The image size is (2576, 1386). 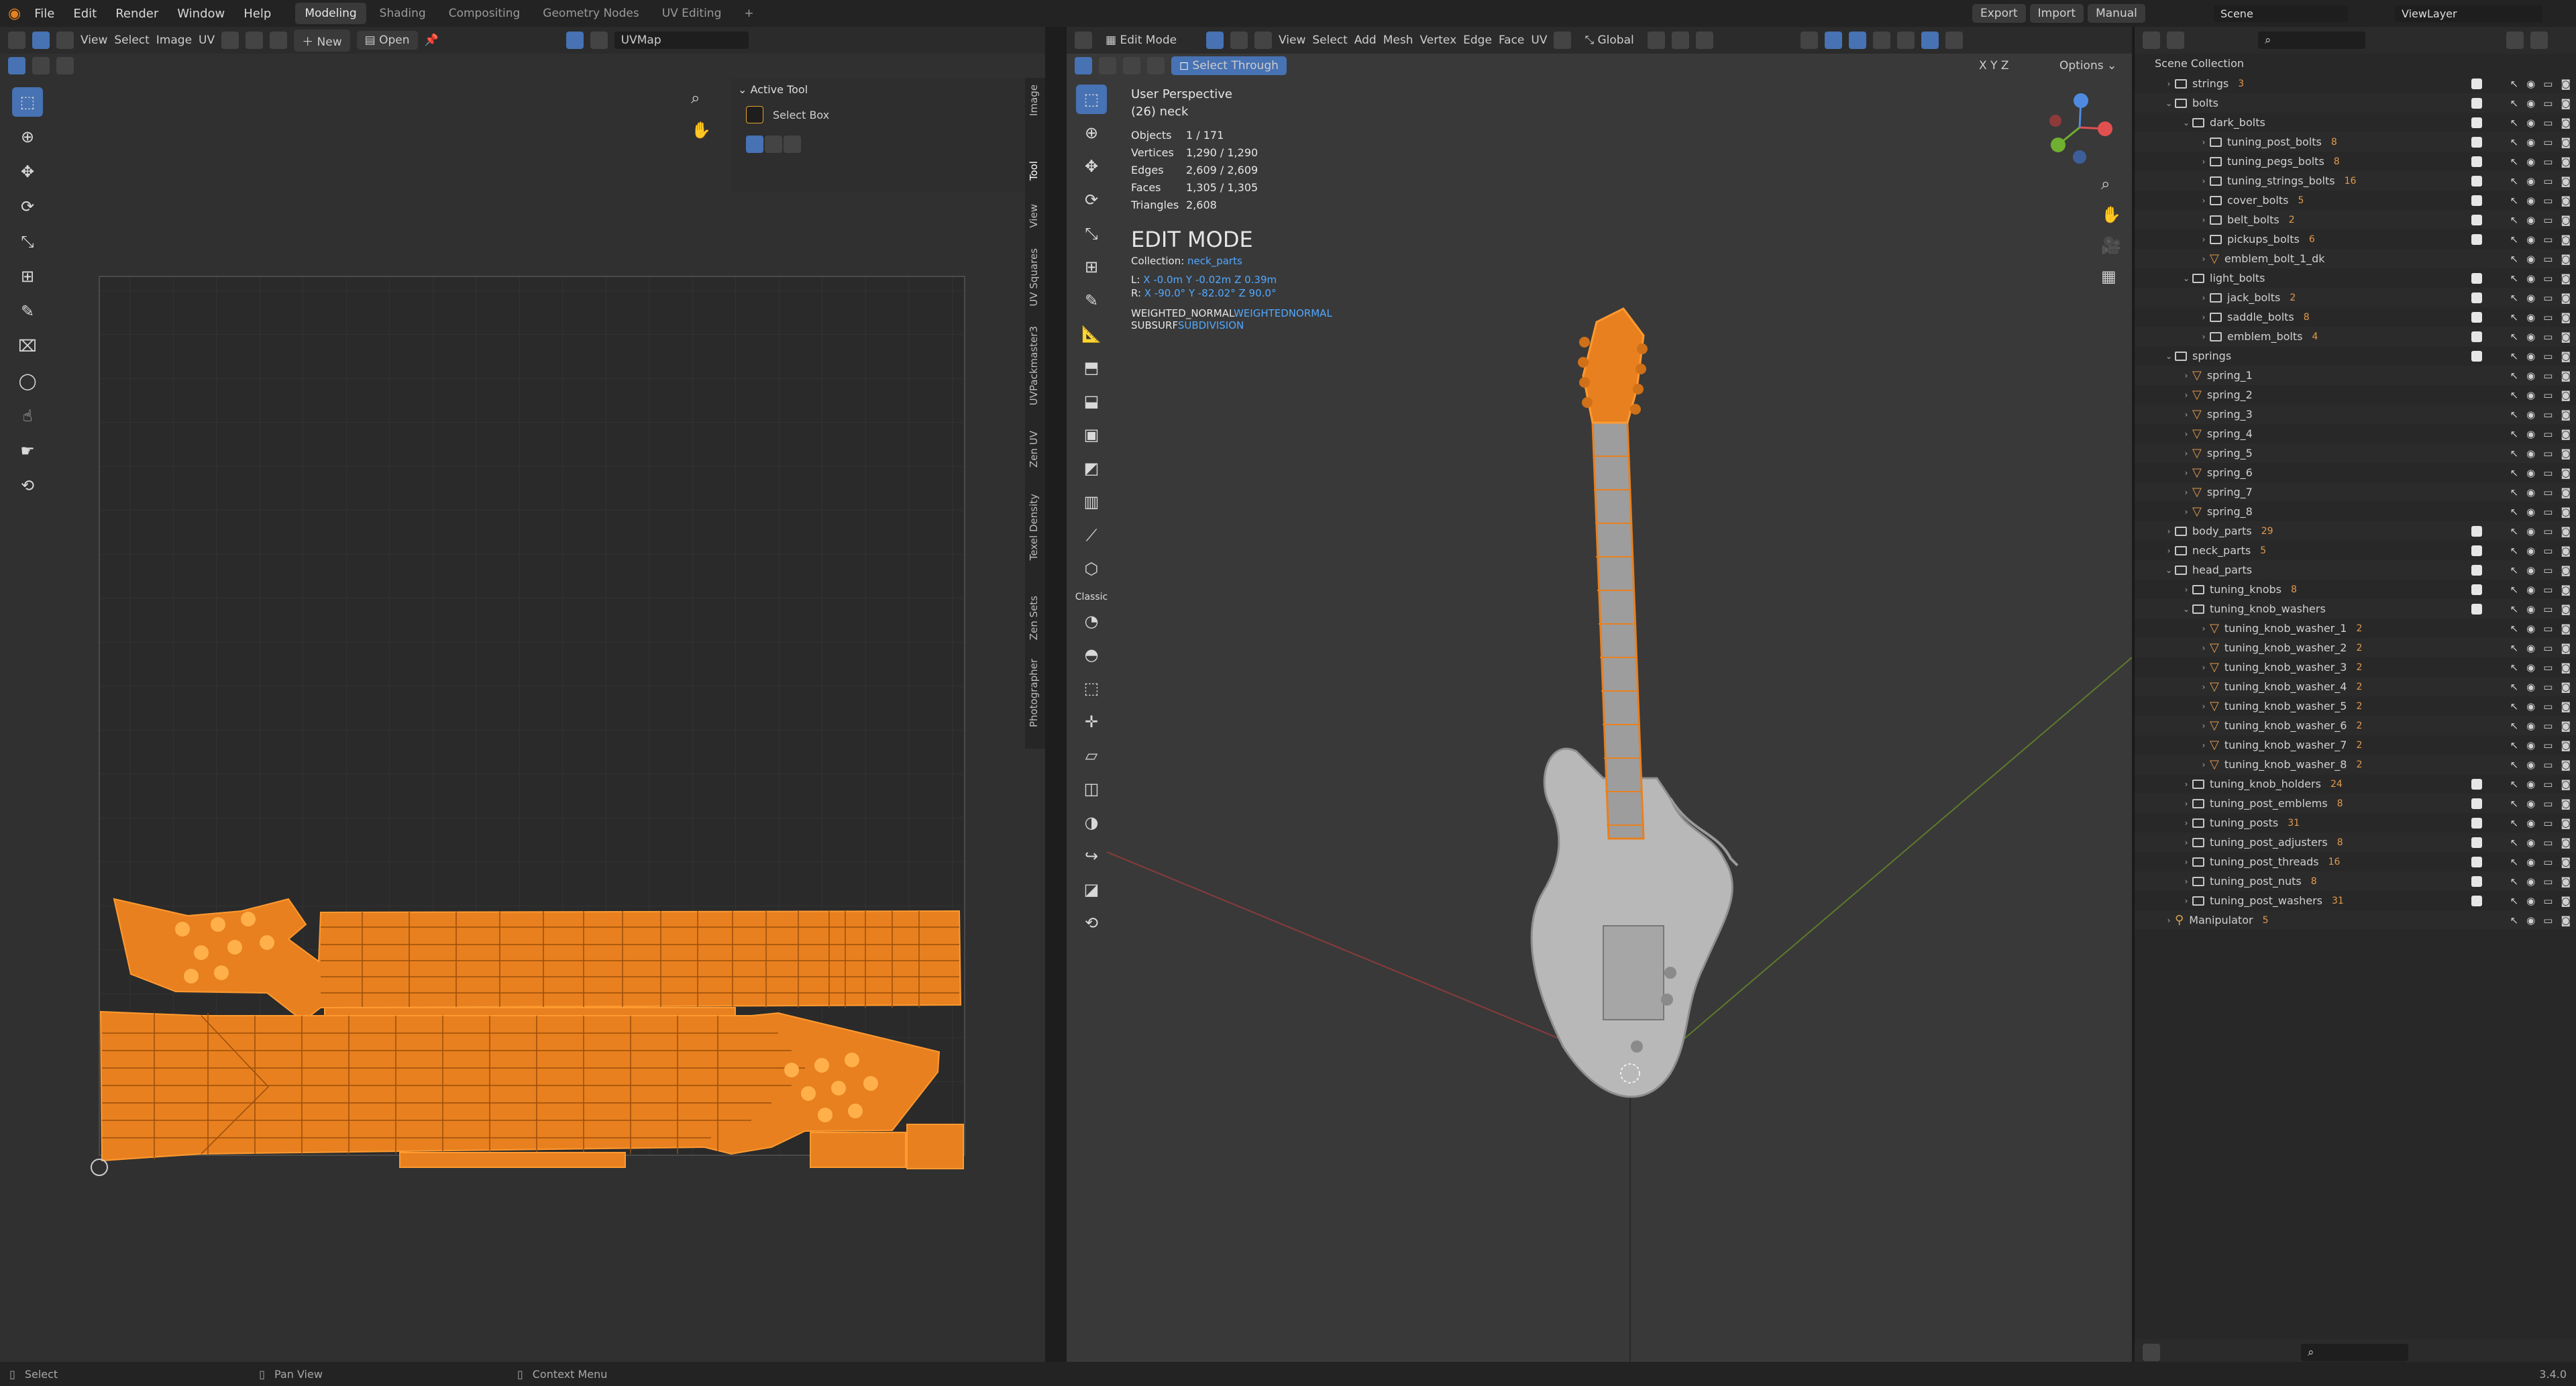 What do you see at coordinates (2354, 1352) in the screenshot?
I see `properties-search-input: ⌕` at bounding box center [2354, 1352].